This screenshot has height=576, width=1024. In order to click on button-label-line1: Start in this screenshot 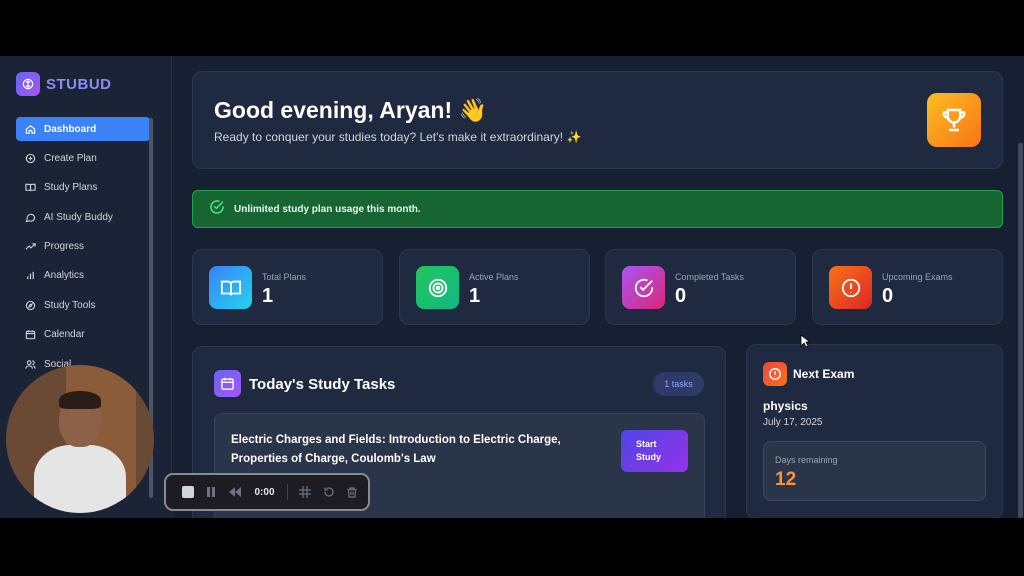, I will do `click(646, 444)`.